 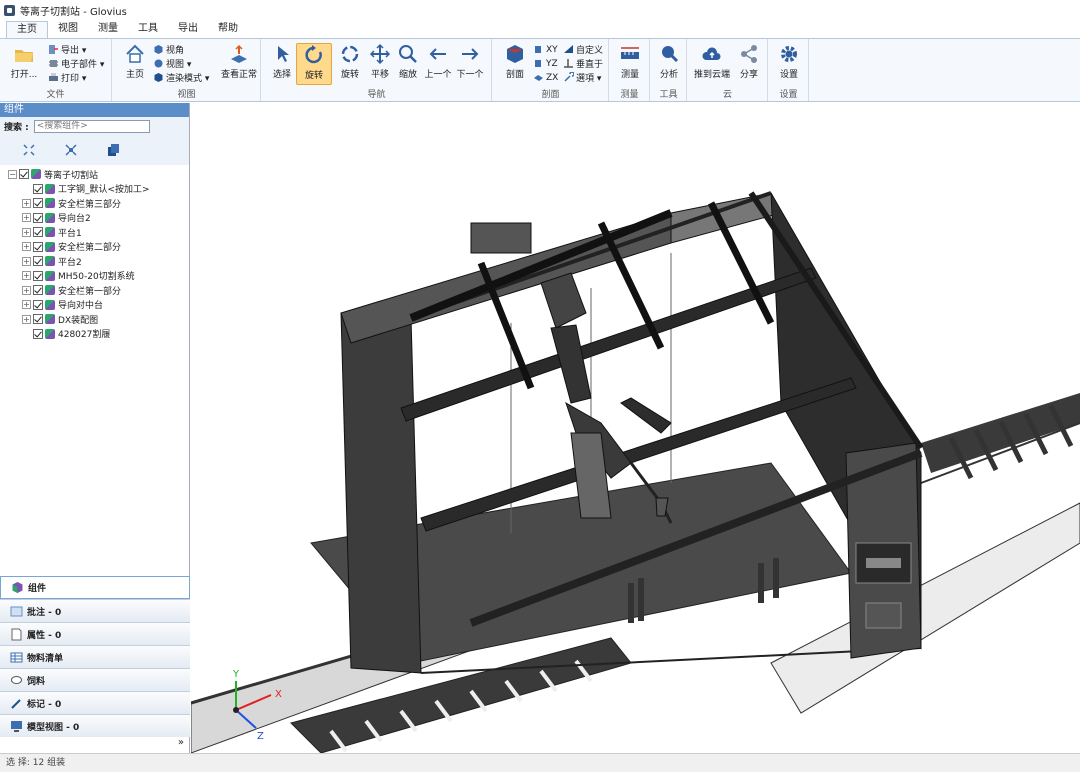 I want to click on menu-export: 导出, so click(x=188, y=29).